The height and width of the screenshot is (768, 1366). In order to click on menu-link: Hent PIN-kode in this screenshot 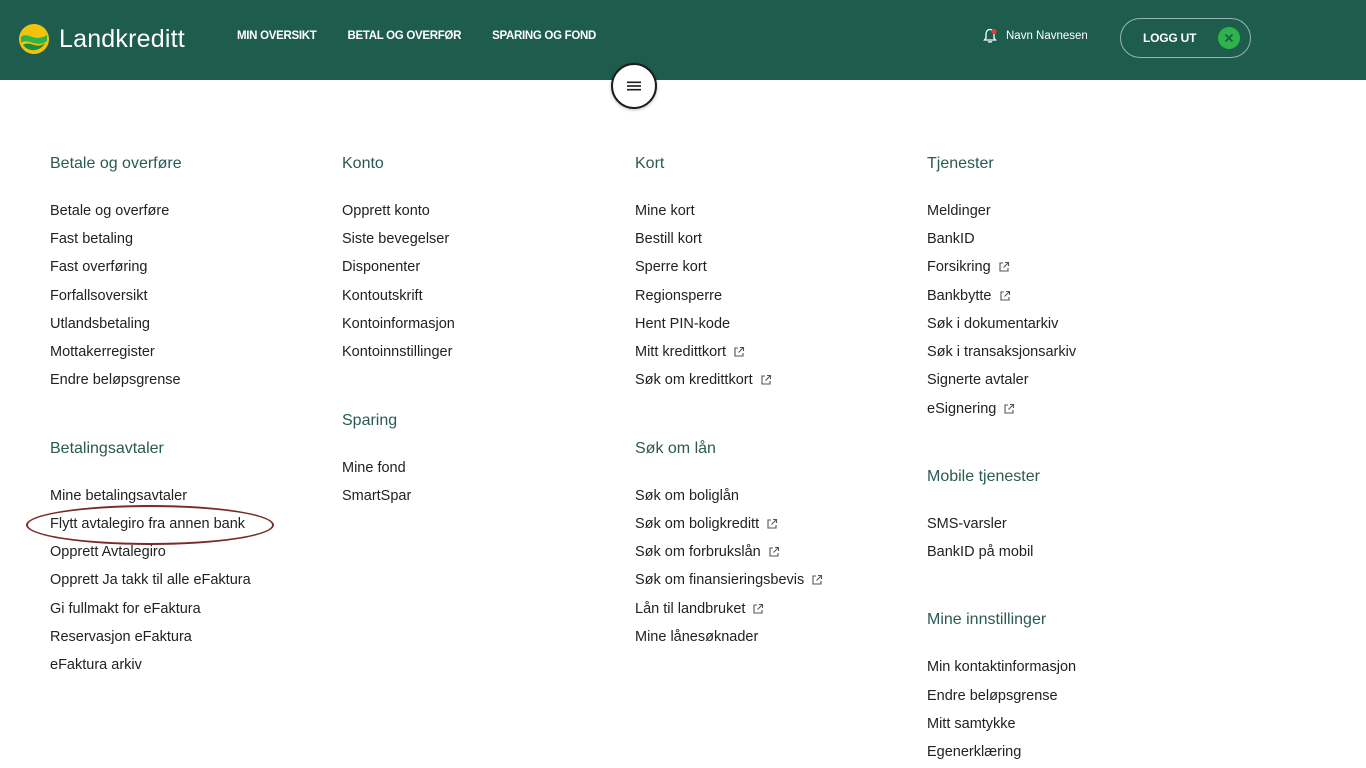, I will do `click(682, 324)`.